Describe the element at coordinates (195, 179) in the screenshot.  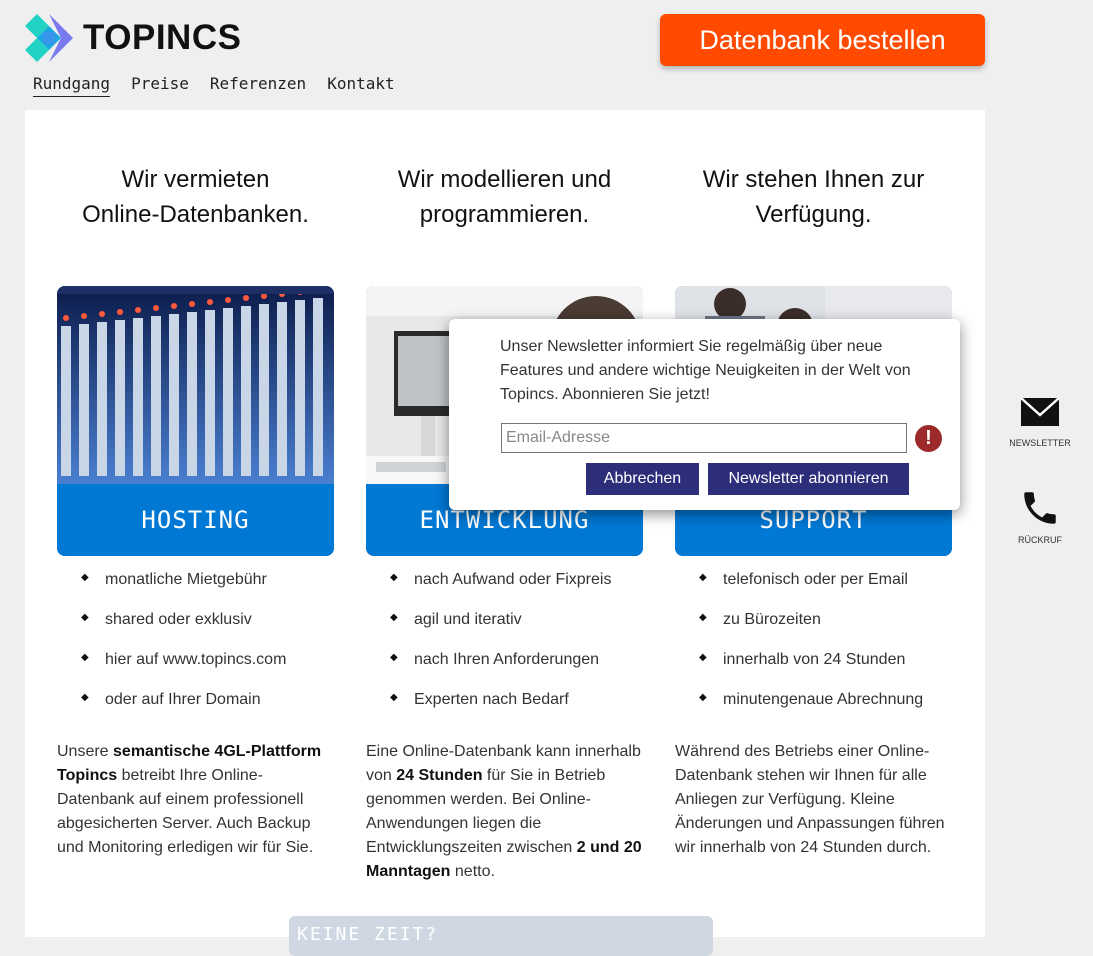
I see `column-title-line: Wir vermieten` at that location.